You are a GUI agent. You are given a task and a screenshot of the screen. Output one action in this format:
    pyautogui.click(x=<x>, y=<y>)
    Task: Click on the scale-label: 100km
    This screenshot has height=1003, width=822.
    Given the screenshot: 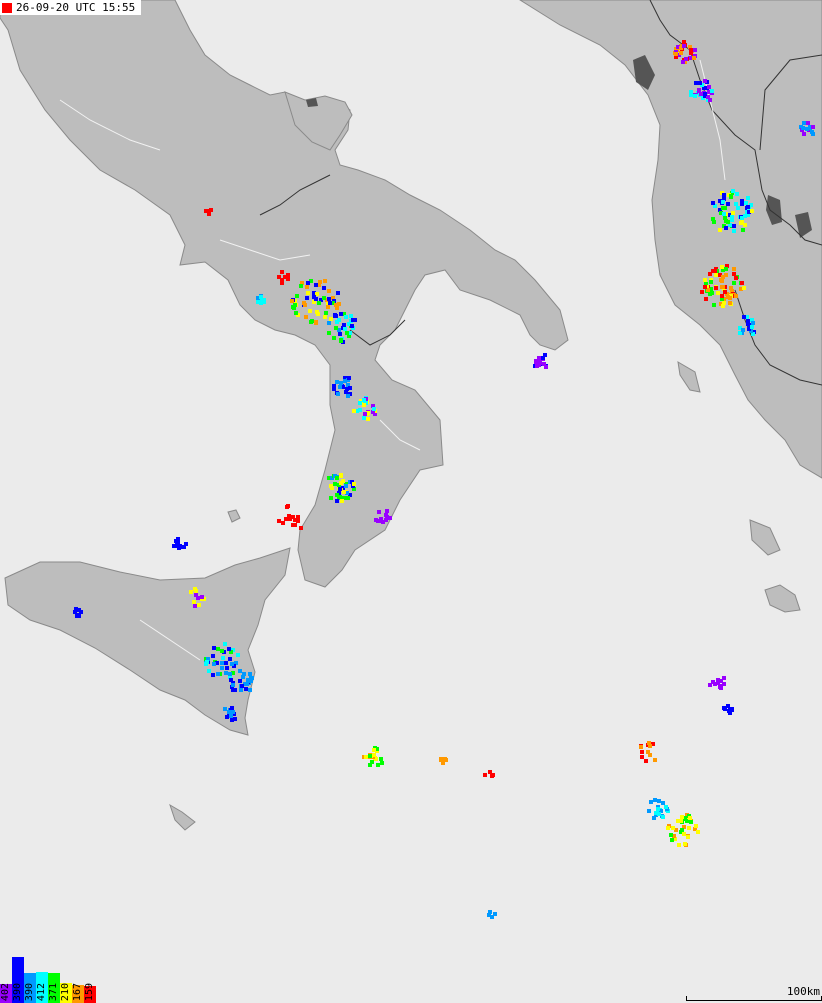 What is the action you would take?
    pyautogui.click(x=803, y=991)
    